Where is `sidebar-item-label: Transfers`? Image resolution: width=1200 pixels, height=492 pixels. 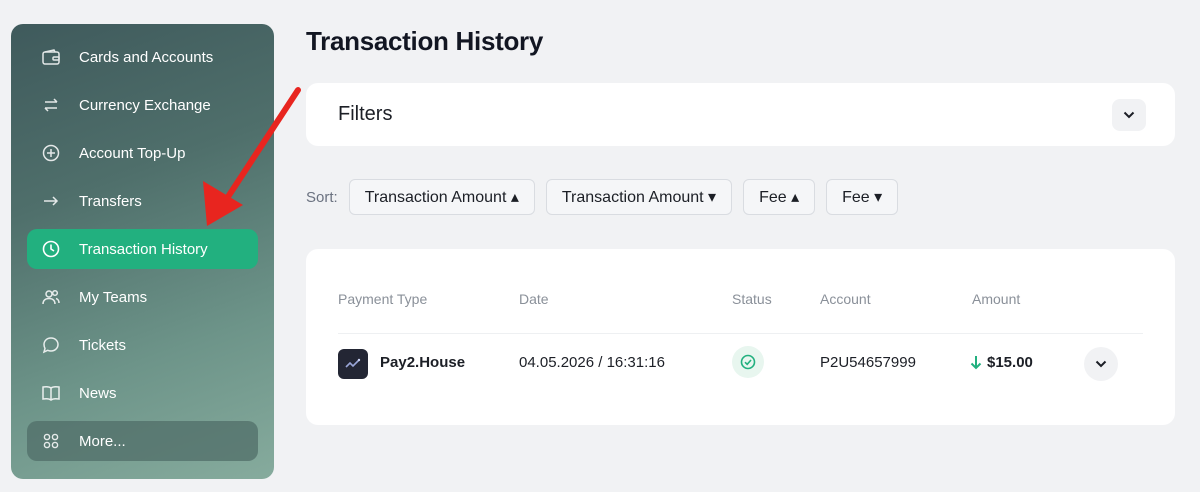
sidebar-item-label: Transfers is located at coordinates (110, 201).